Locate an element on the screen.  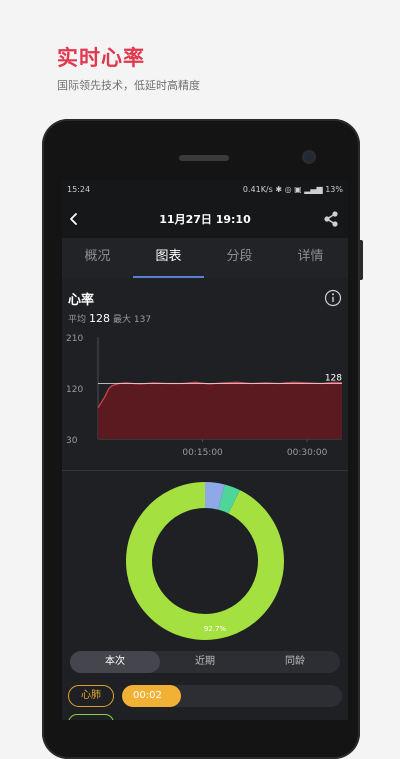
heart-rate-title: 心率 is located at coordinates (81, 300).